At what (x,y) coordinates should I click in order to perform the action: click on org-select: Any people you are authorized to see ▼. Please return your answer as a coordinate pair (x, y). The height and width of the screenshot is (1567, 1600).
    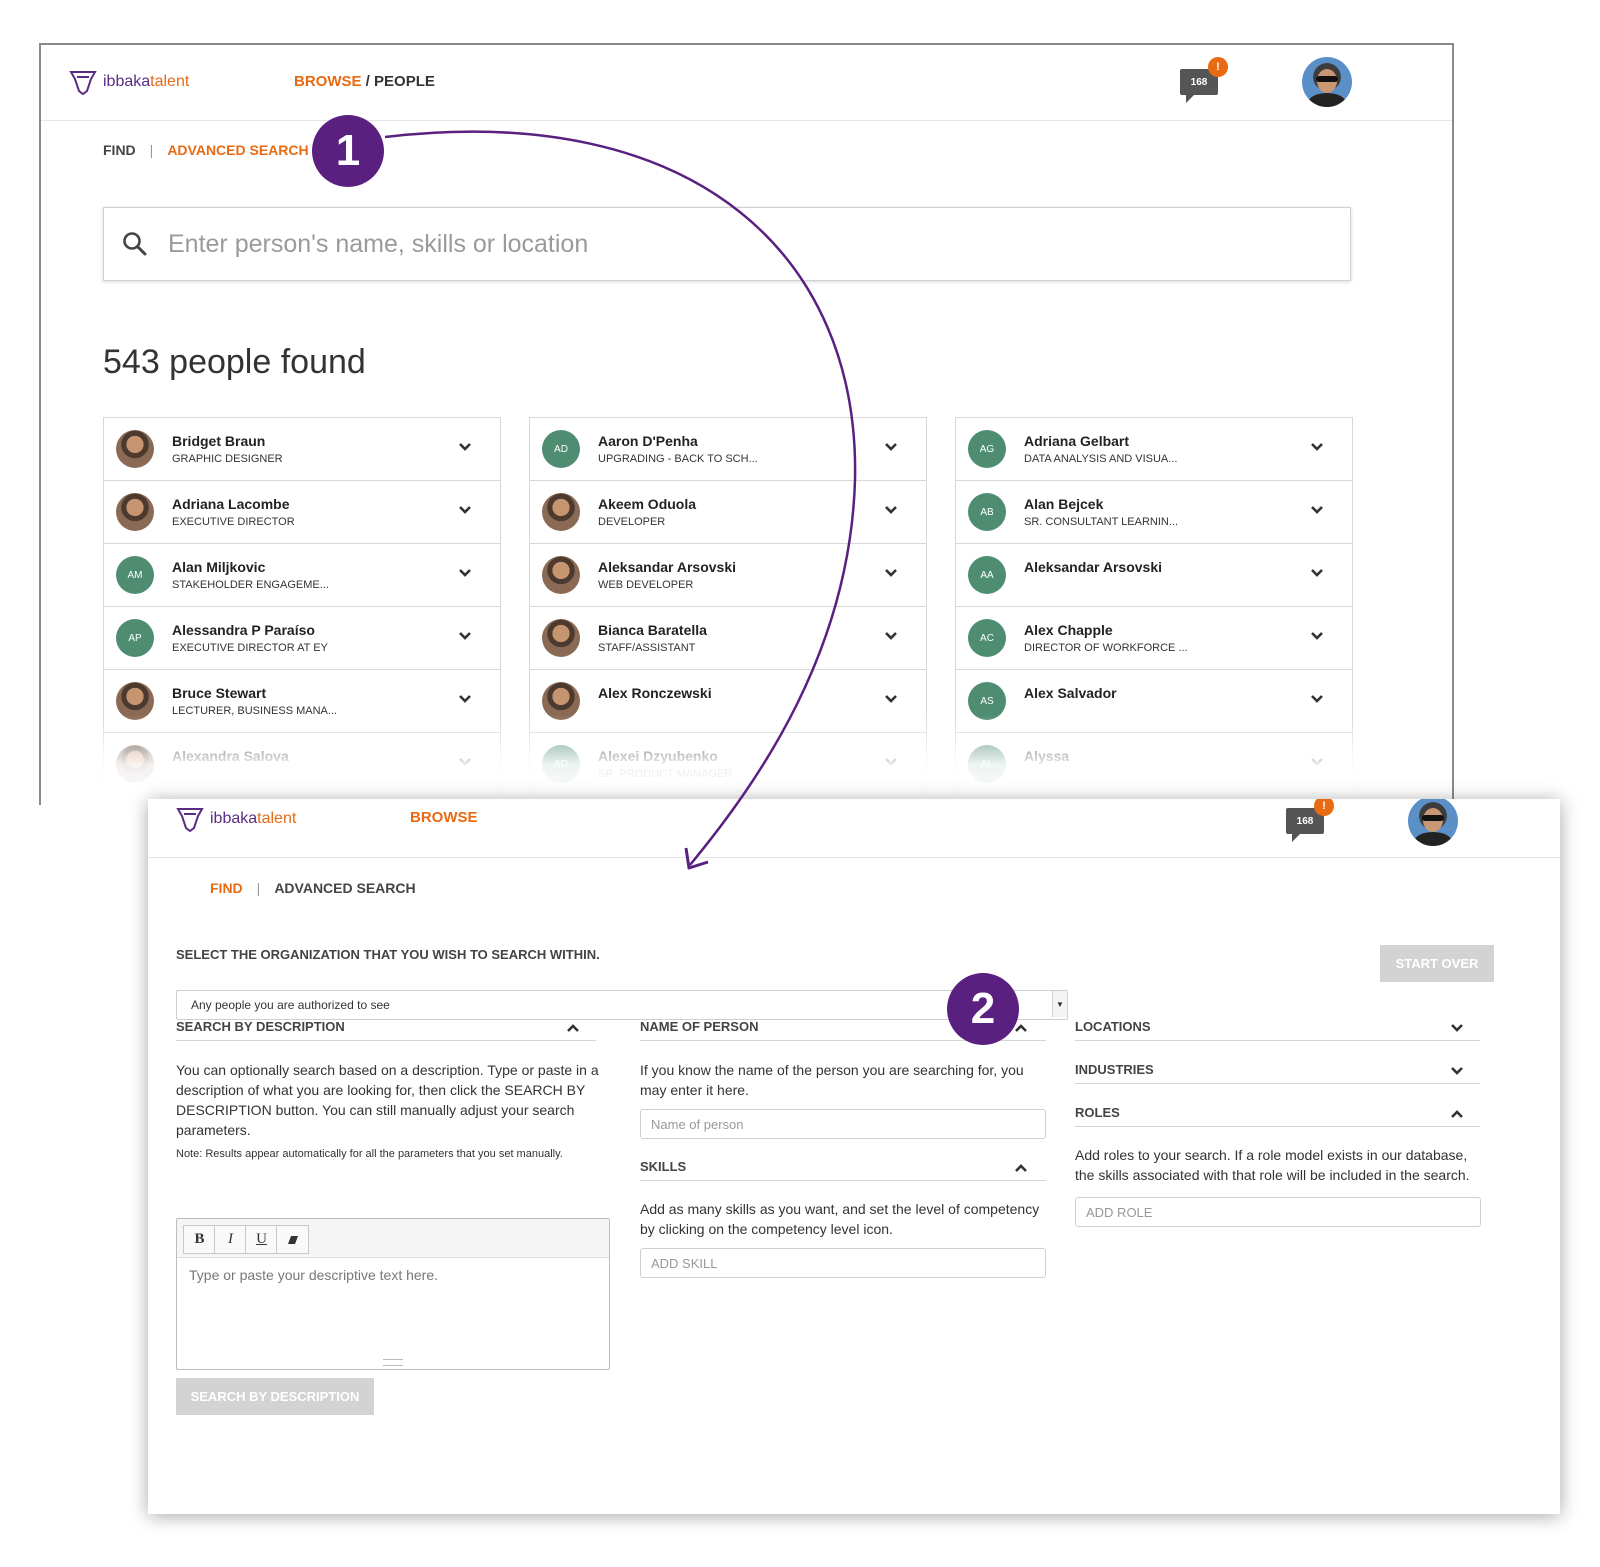
    Looking at the image, I should click on (622, 1005).